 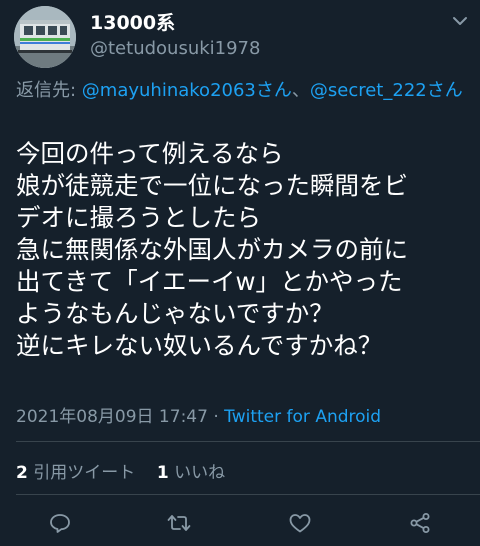 I want to click on avatar, so click(x=45, y=37).